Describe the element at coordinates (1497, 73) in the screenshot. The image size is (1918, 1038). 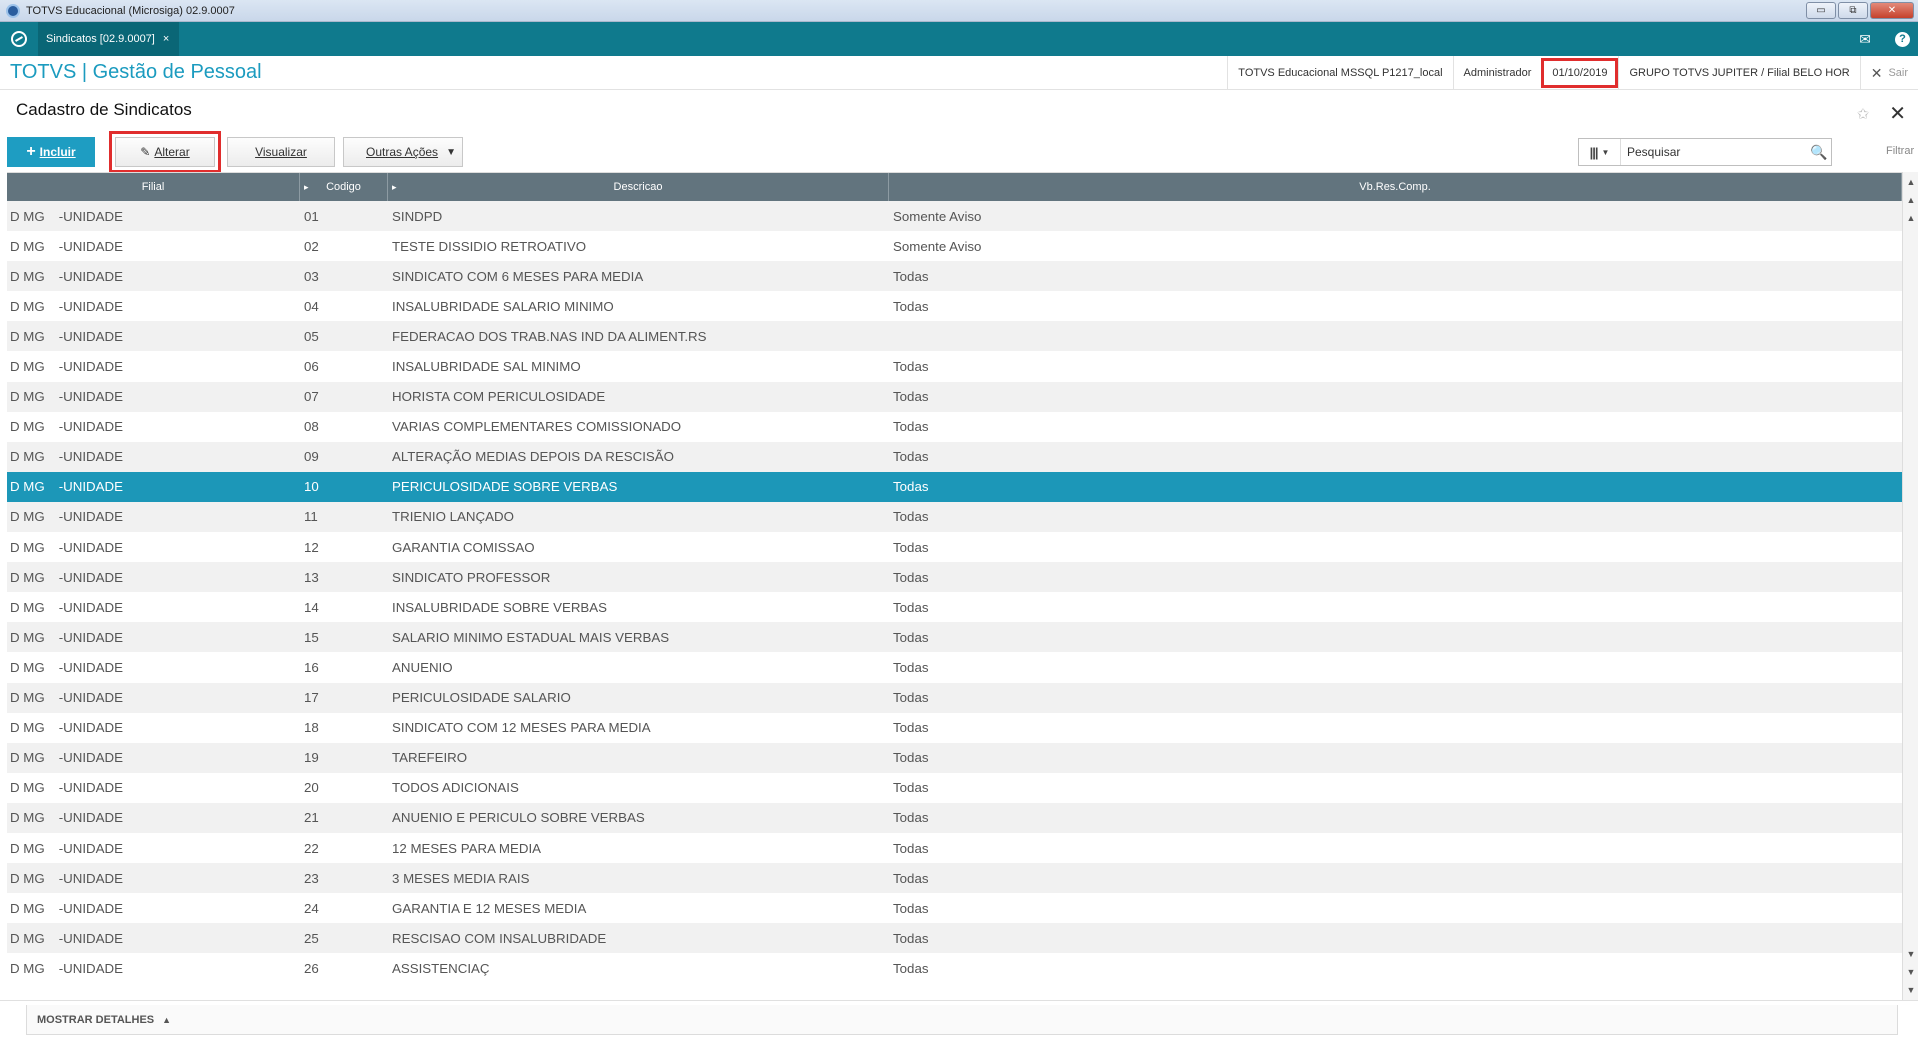
I see `user-label: Administrador` at that location.